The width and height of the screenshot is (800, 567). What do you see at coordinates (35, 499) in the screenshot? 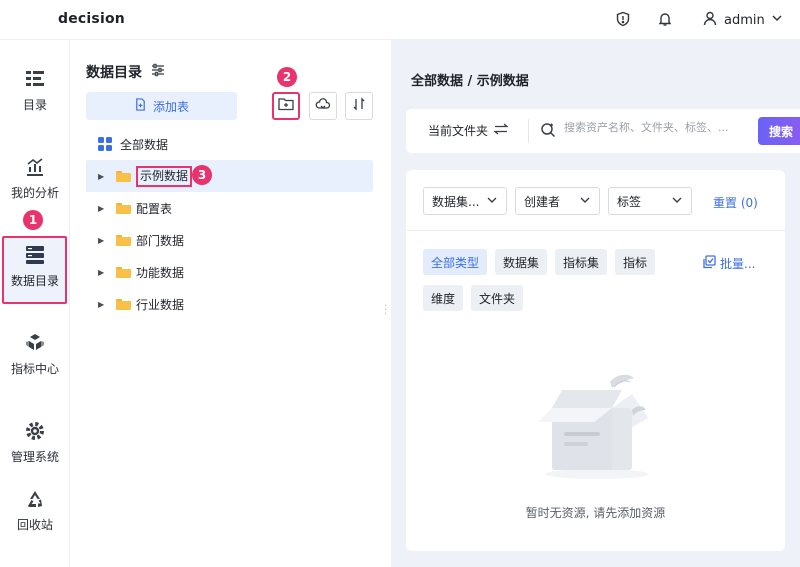
I see `recycle-icon` at bounding box center [35, 499].